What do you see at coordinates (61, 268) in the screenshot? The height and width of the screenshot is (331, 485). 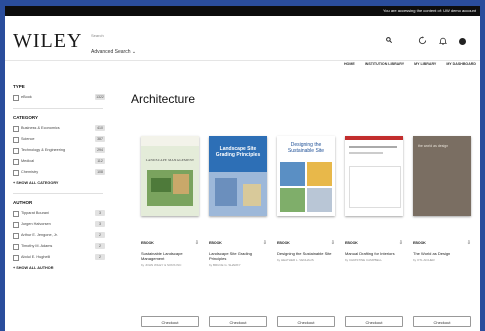 I see `show-all-author-link: + SHOW ALL AUTHOR` at bounding box center [61, 268].